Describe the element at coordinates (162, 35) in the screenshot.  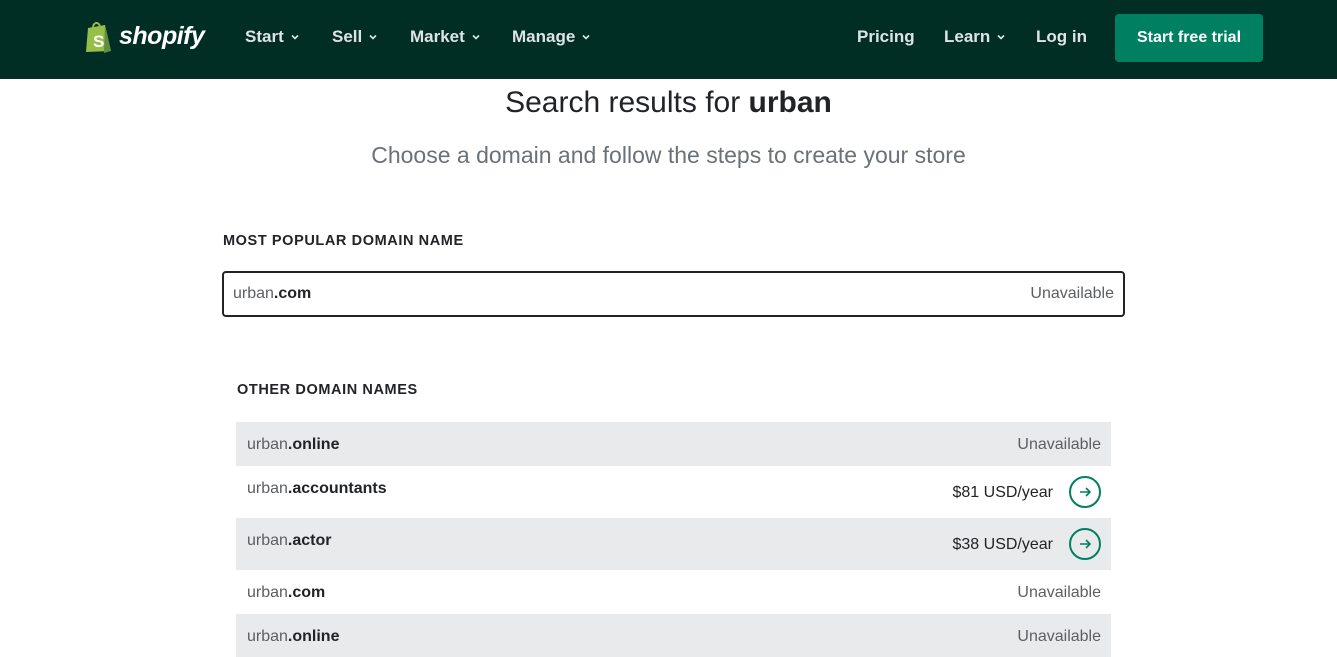
I see `logo-wordmark: shopify` at that location.